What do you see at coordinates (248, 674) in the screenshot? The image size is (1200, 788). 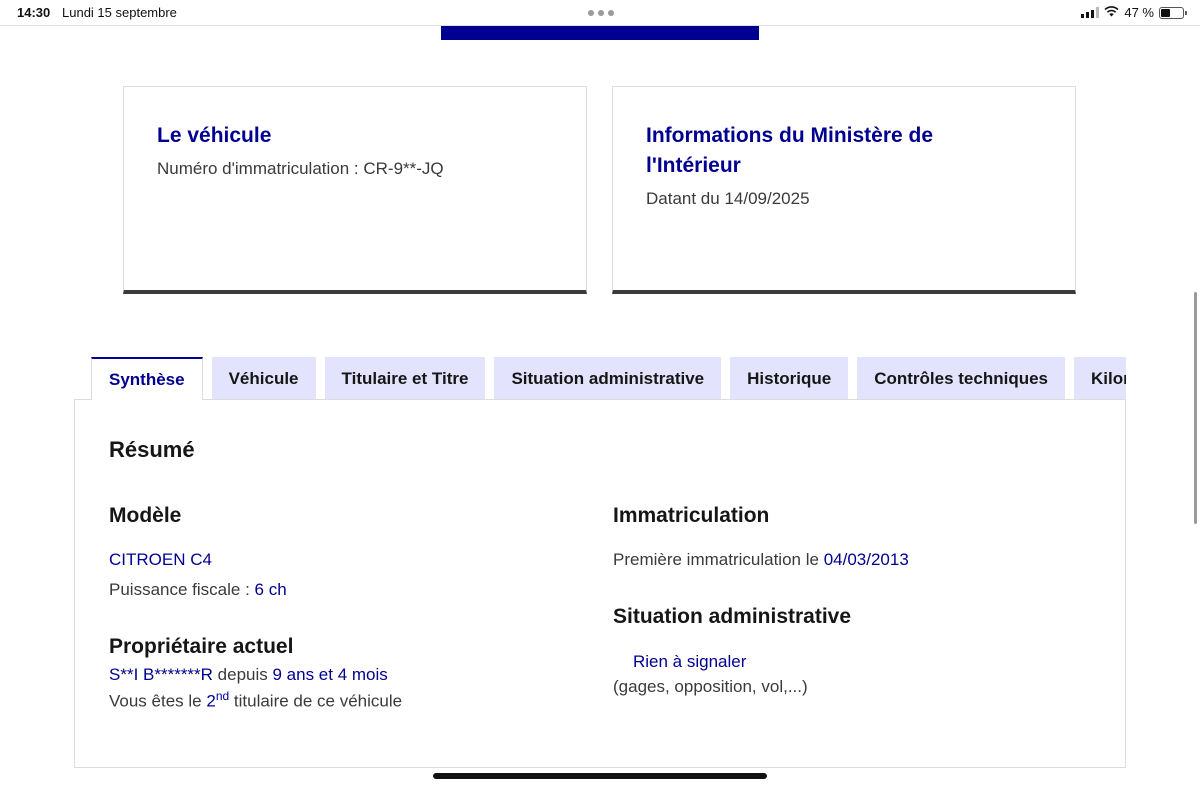 I see `owner-line: S**I B*******R depuis 9 ans et 4 mois` at bounding box center [248, 674].